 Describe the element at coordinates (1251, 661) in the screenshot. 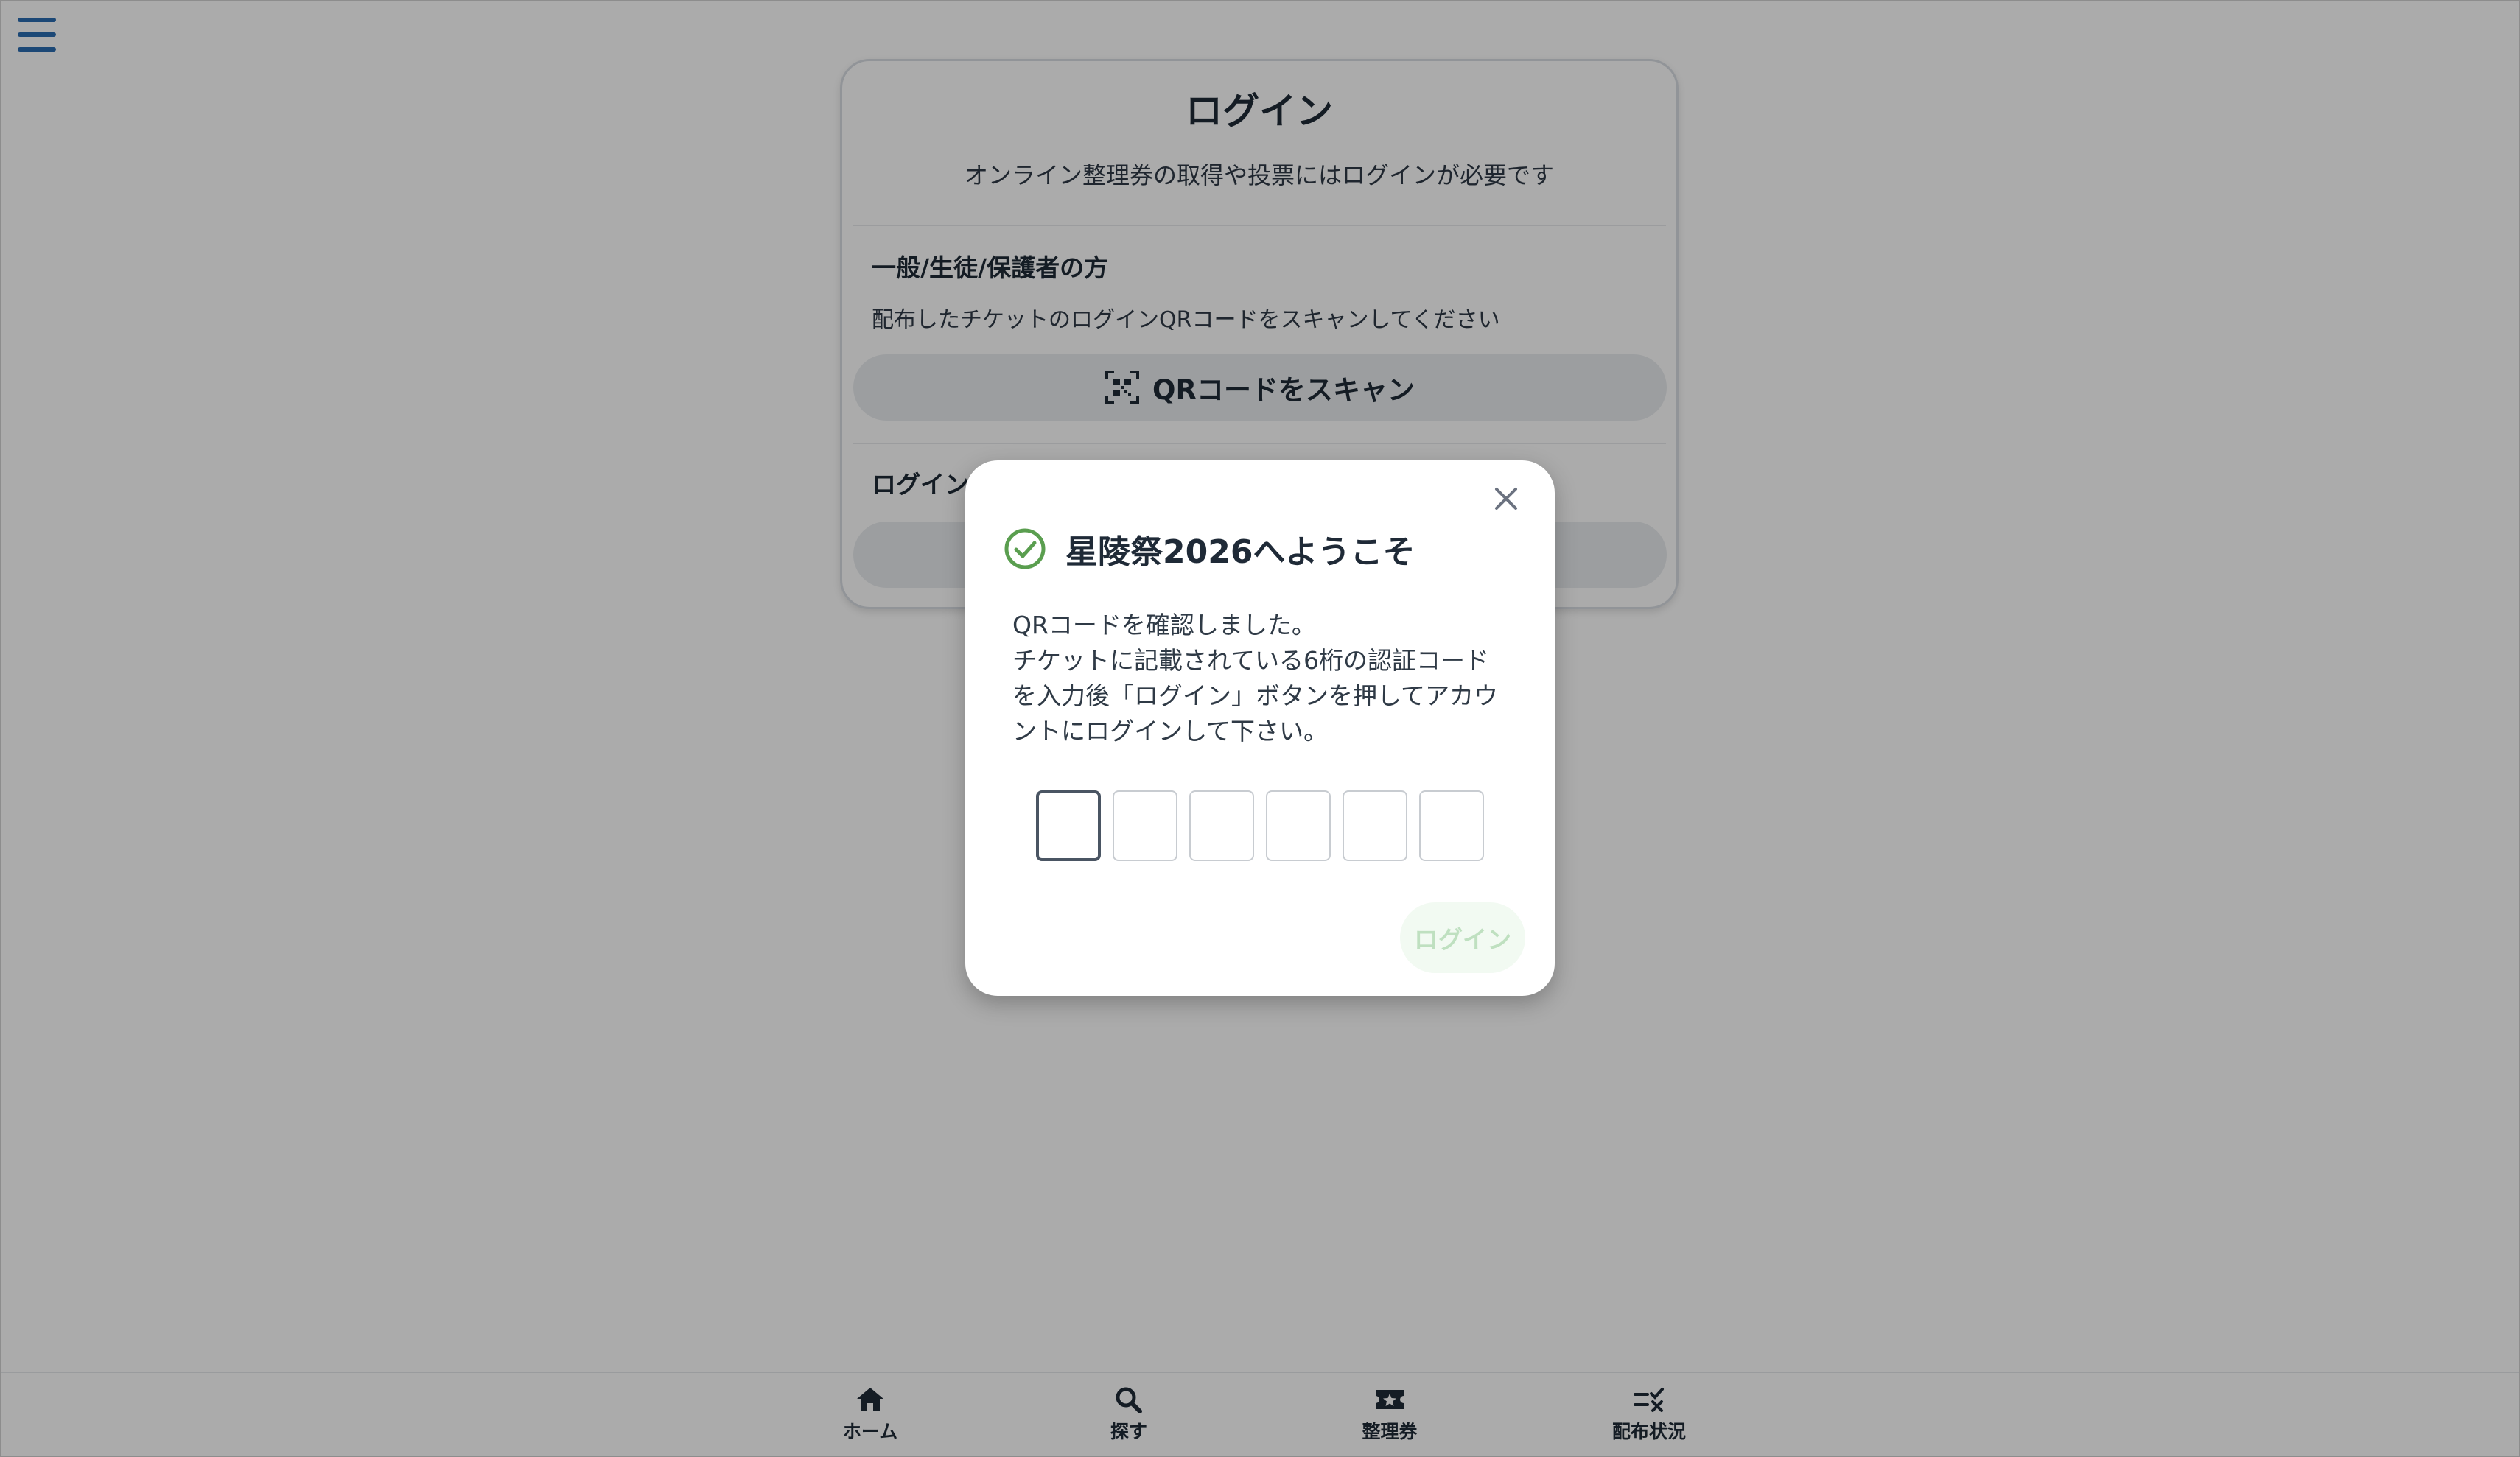

I see `dialog-message-line: チケットに記載されている6桁の認証コード` at that location.